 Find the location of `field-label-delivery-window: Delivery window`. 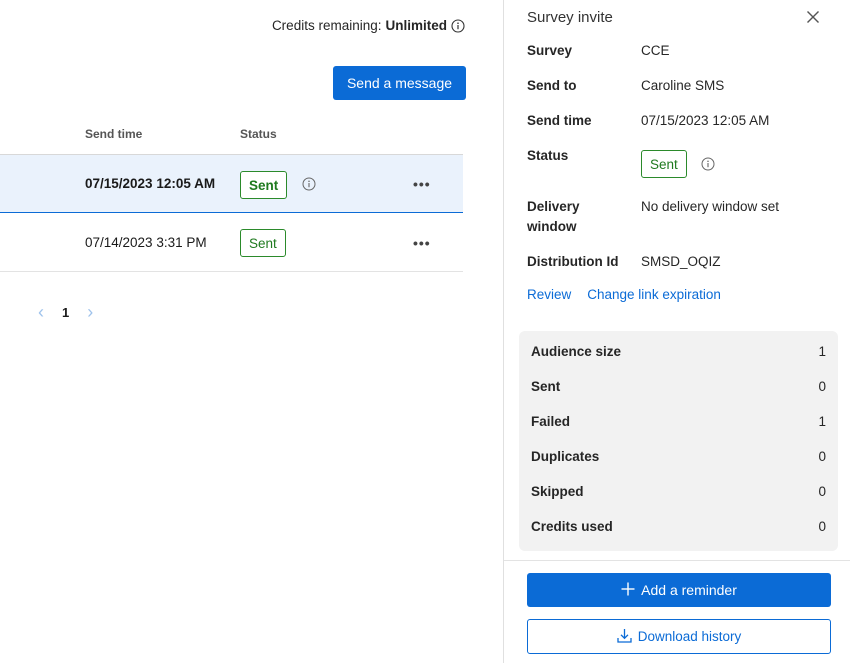

field-label-delivery-window: Delivery window is located at coordinates (553, 216).